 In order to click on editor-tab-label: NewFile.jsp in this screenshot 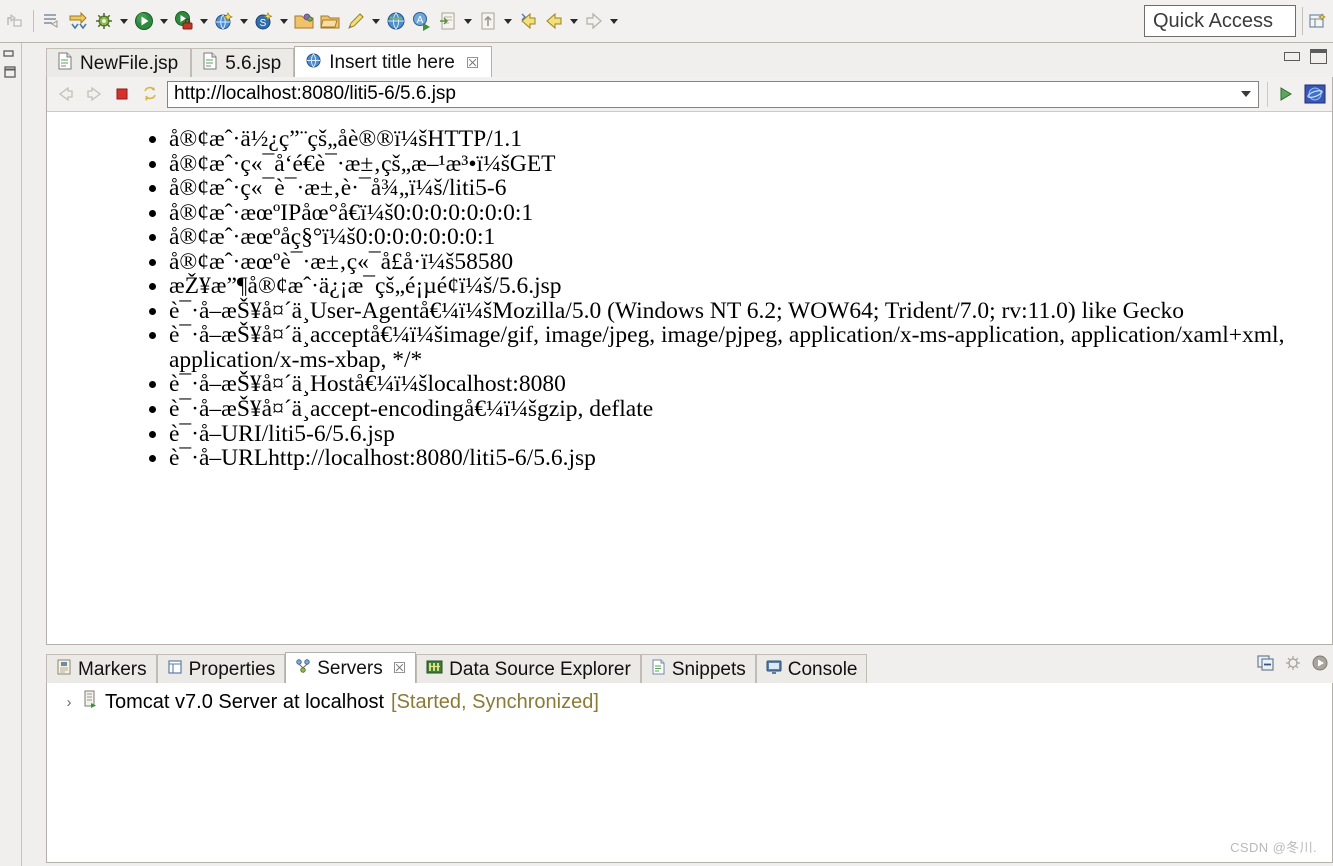, I will do `click(129, 63)`.